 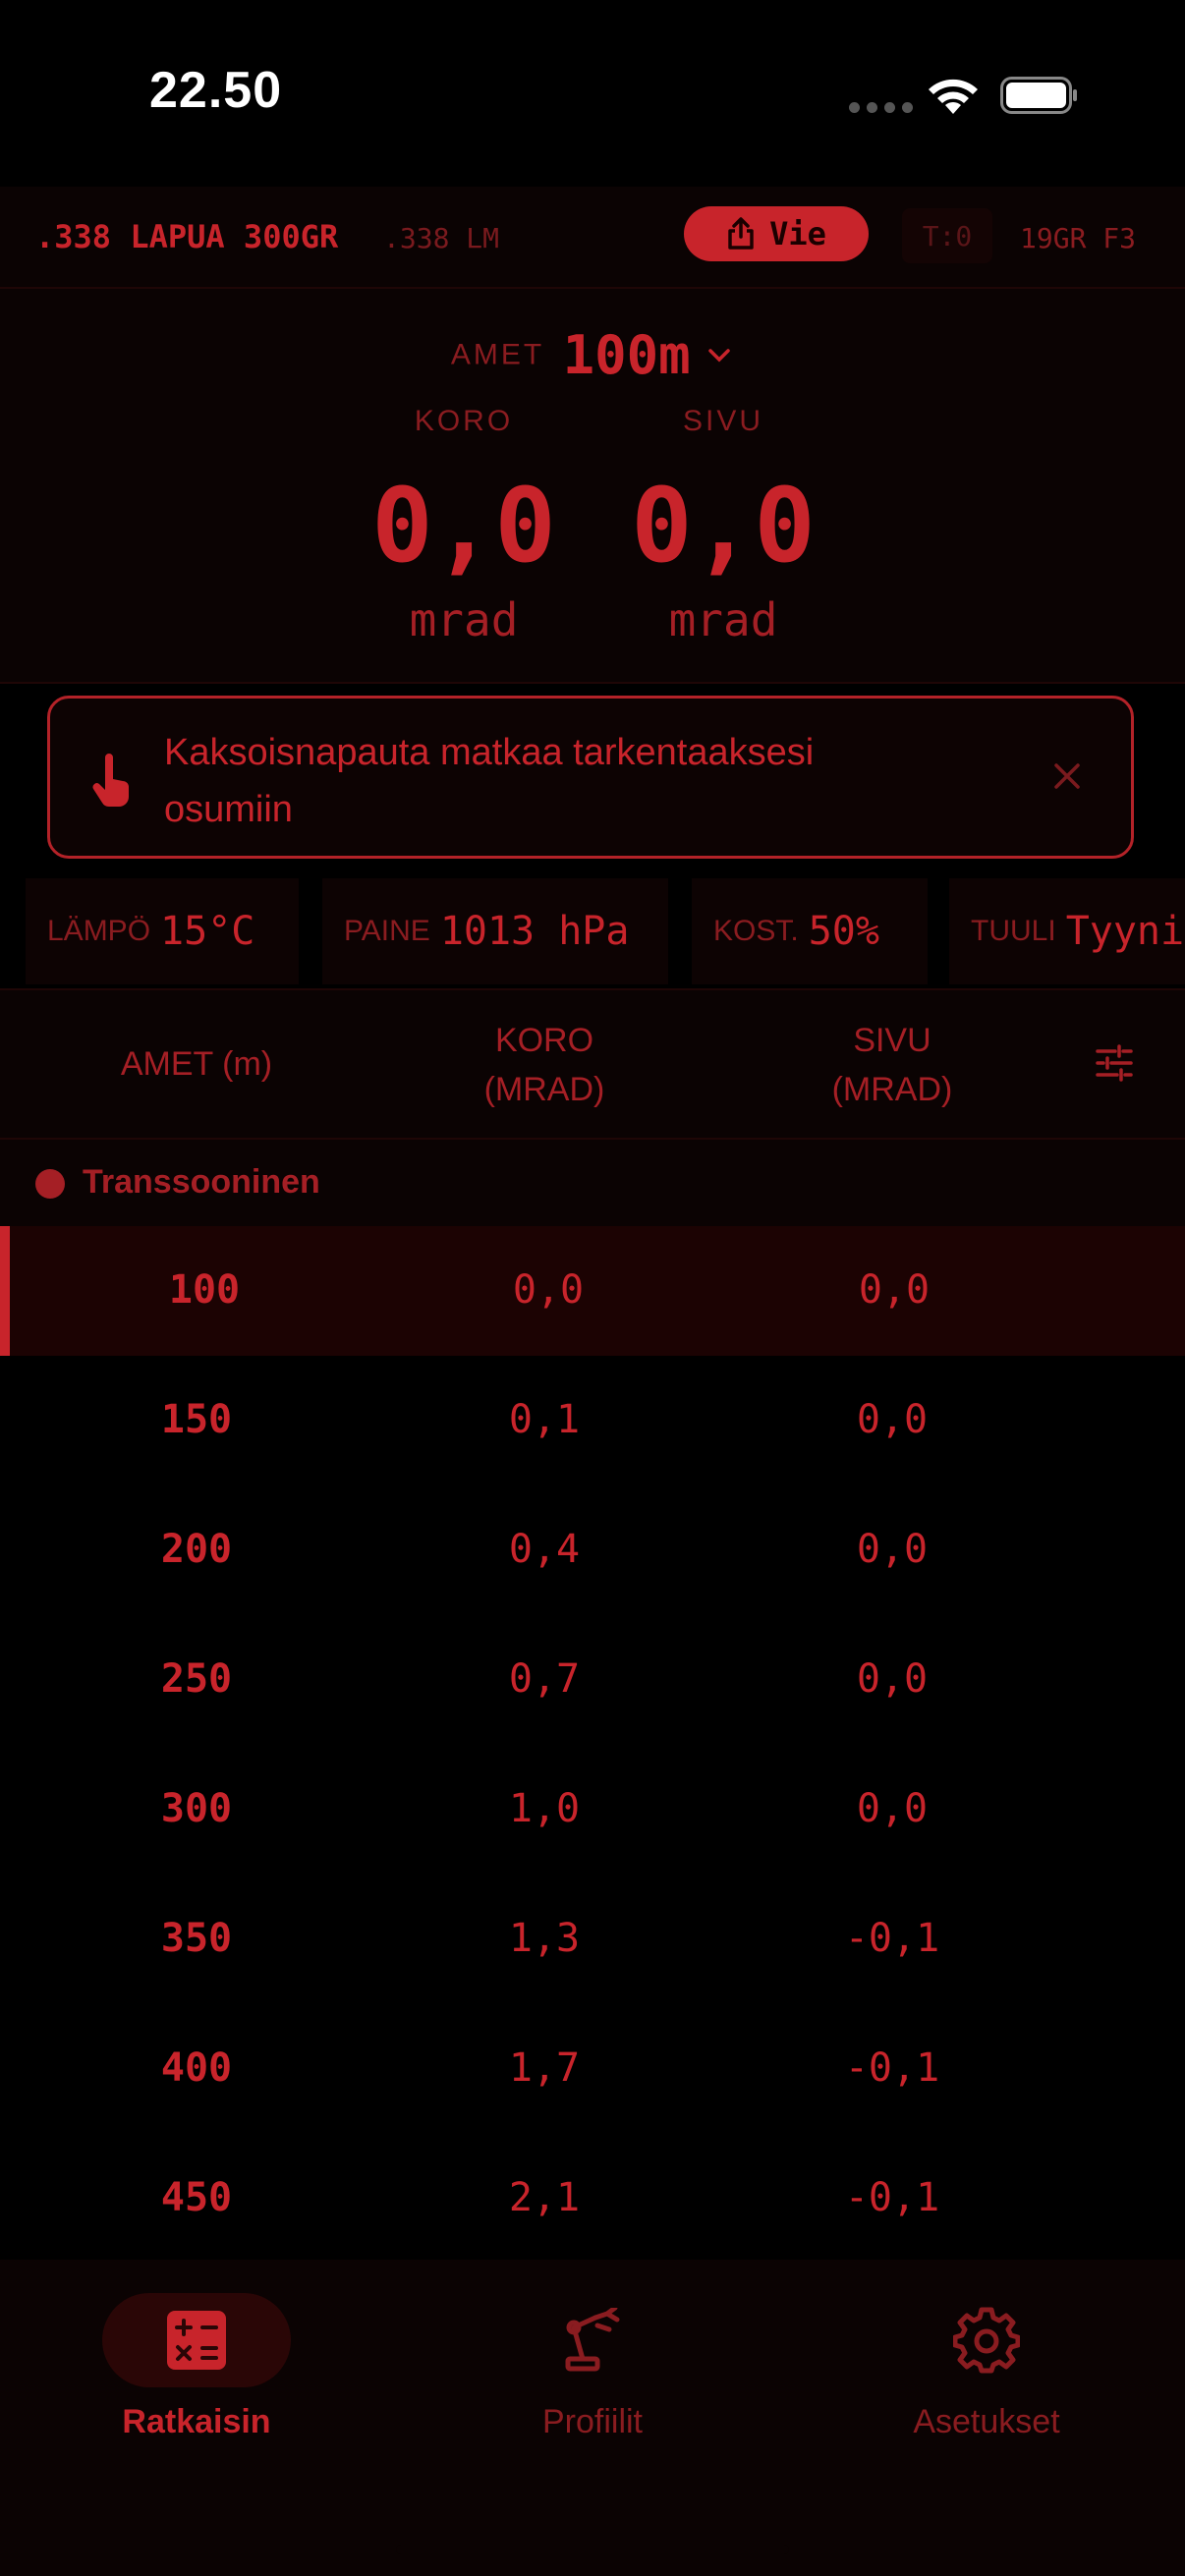 I want to click on cell-elevation: 0,4, so click(x=544, y=1549).